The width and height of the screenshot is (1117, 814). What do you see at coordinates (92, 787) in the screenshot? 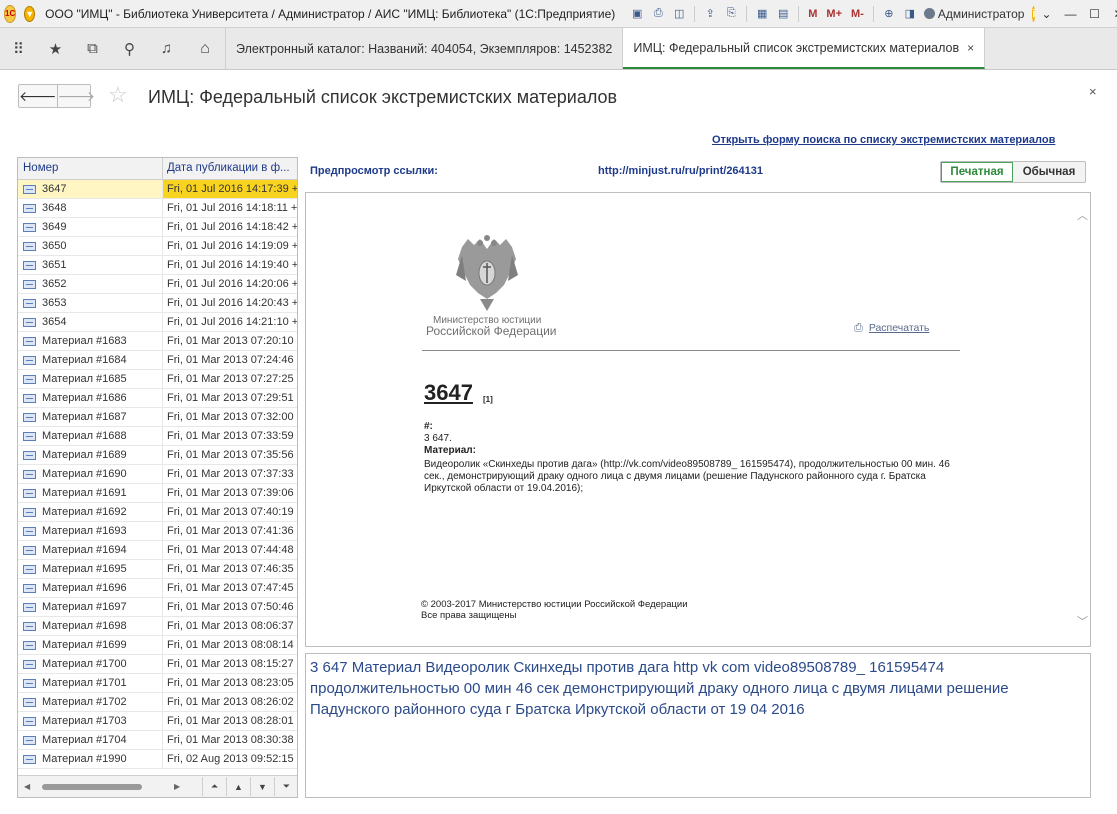
I see `scrollbar-thumb` at bounding box center [92, 787].